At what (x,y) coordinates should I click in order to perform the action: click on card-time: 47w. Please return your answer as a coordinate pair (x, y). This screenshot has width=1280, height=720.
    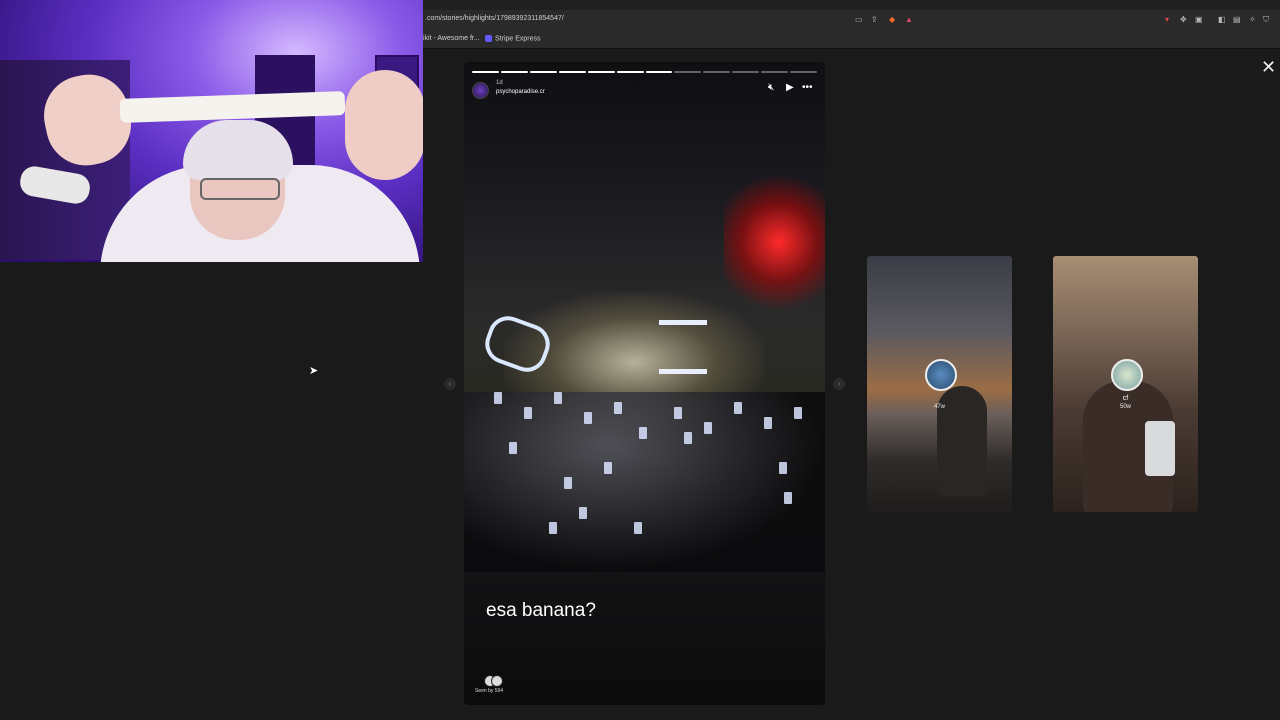
    Looking at the image, I should click on (939, 407).